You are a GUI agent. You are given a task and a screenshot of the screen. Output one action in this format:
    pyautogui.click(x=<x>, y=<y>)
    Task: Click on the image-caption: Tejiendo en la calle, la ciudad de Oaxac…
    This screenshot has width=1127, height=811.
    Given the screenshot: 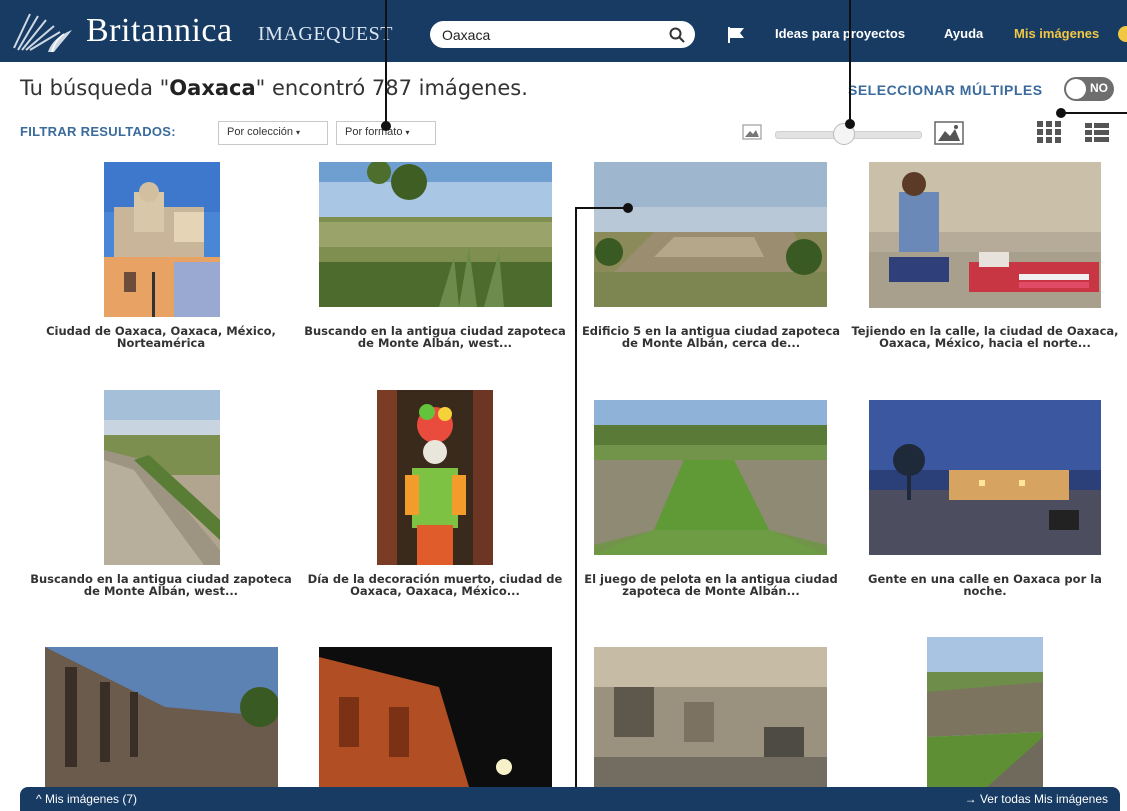 What is the action you would take?
    pyautogui.click(x=985, y=337)
    